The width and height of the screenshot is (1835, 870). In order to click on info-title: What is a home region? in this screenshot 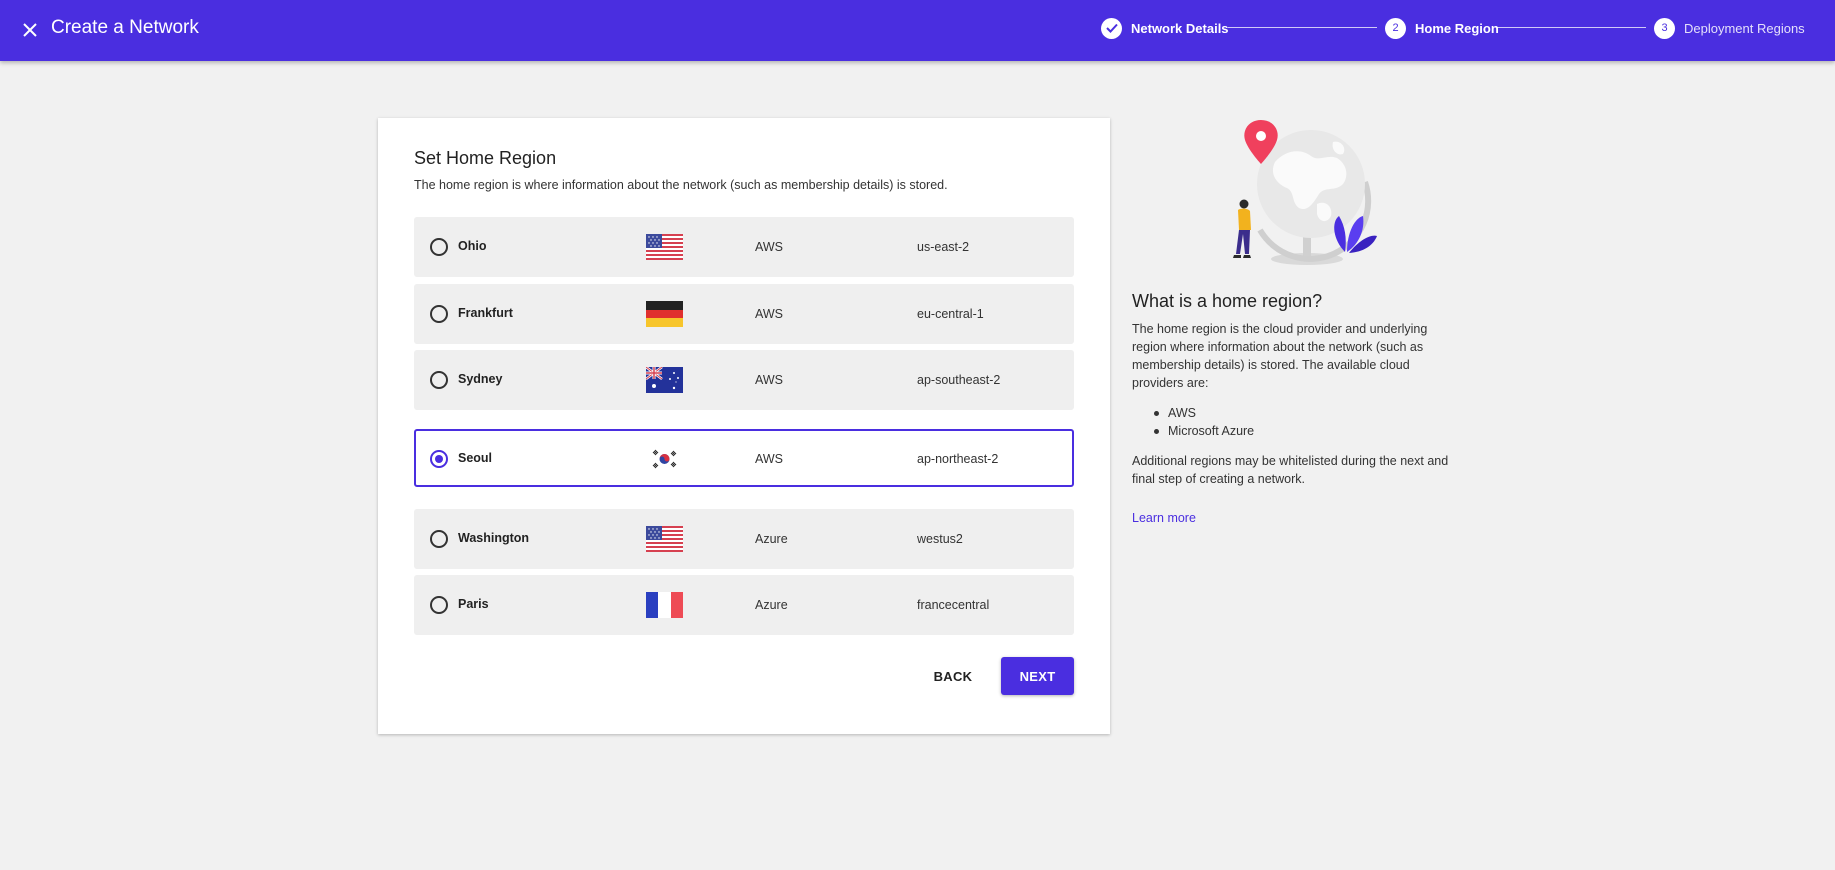, I will do `click(1227, 301)`.